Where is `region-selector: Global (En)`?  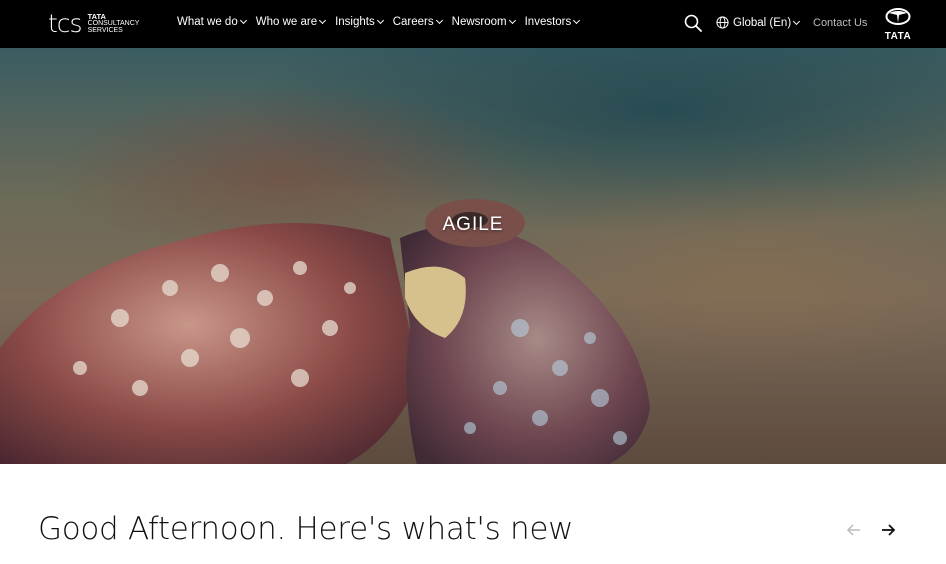
region-selector: Global (En) is located at coordinates (758, 22).